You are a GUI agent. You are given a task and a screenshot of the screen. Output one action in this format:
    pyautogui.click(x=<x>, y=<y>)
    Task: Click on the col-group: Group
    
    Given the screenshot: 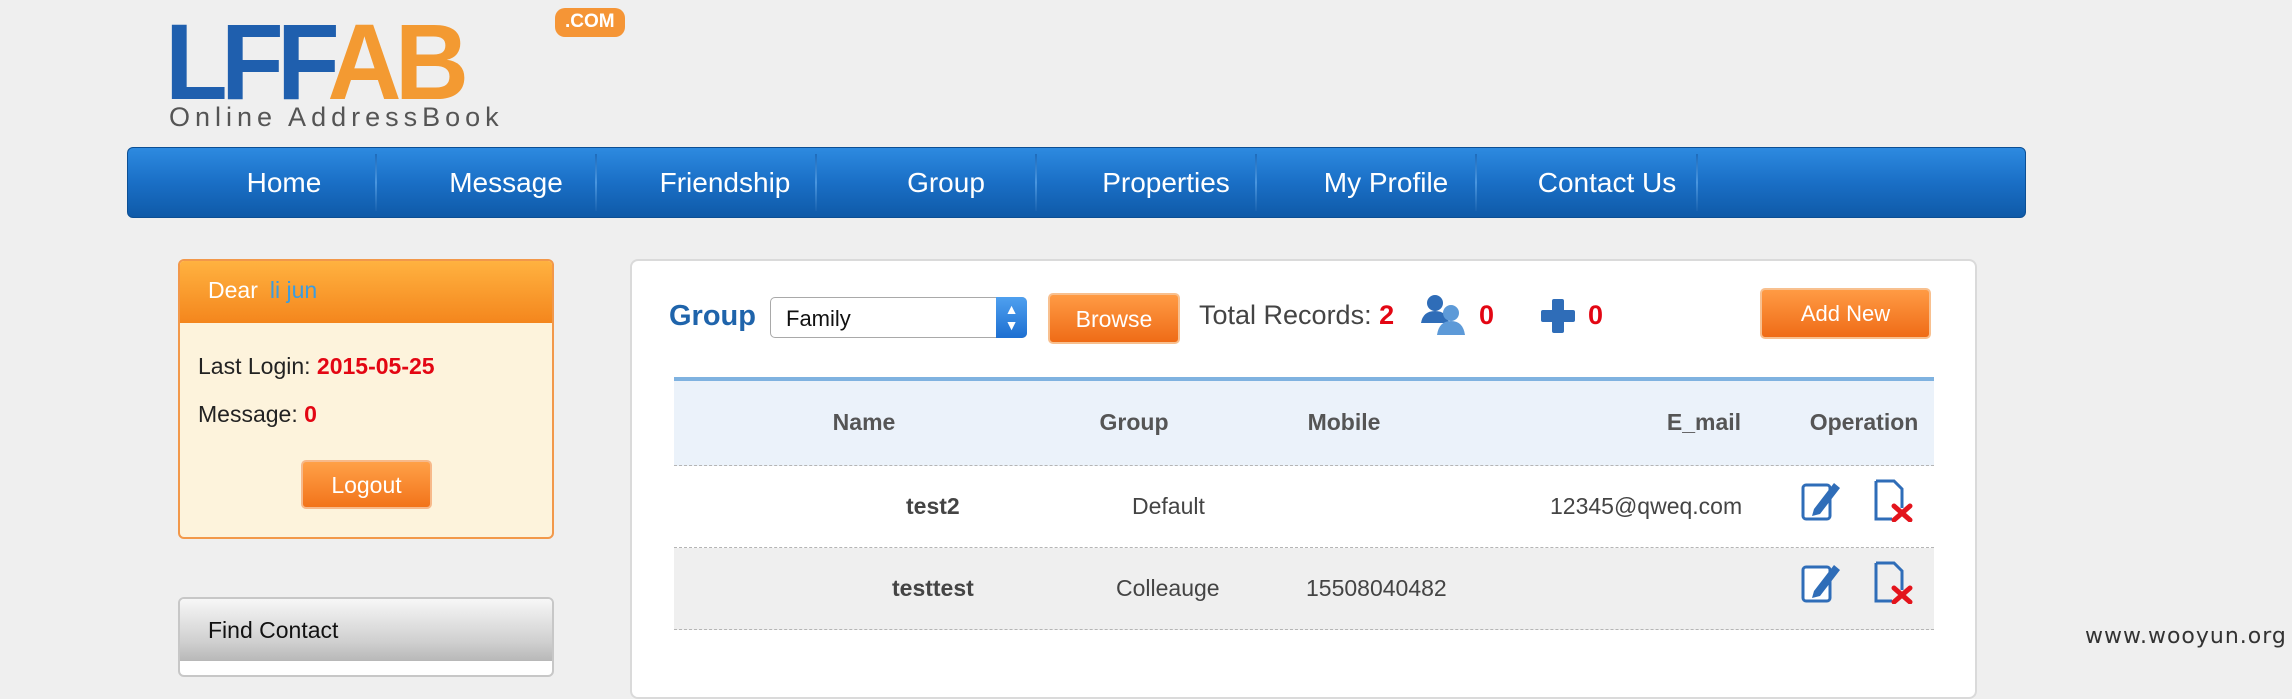 What is the action you would take?
    pyautogui.click(x=1134, y=422)
    